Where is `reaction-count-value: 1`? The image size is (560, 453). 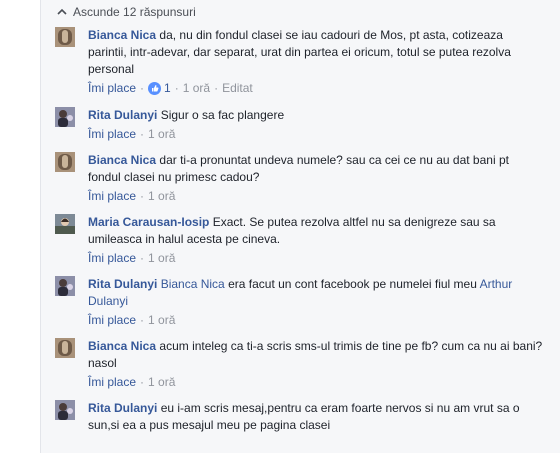 reaction-count-value: 1 is located at coordinates (167, 88).